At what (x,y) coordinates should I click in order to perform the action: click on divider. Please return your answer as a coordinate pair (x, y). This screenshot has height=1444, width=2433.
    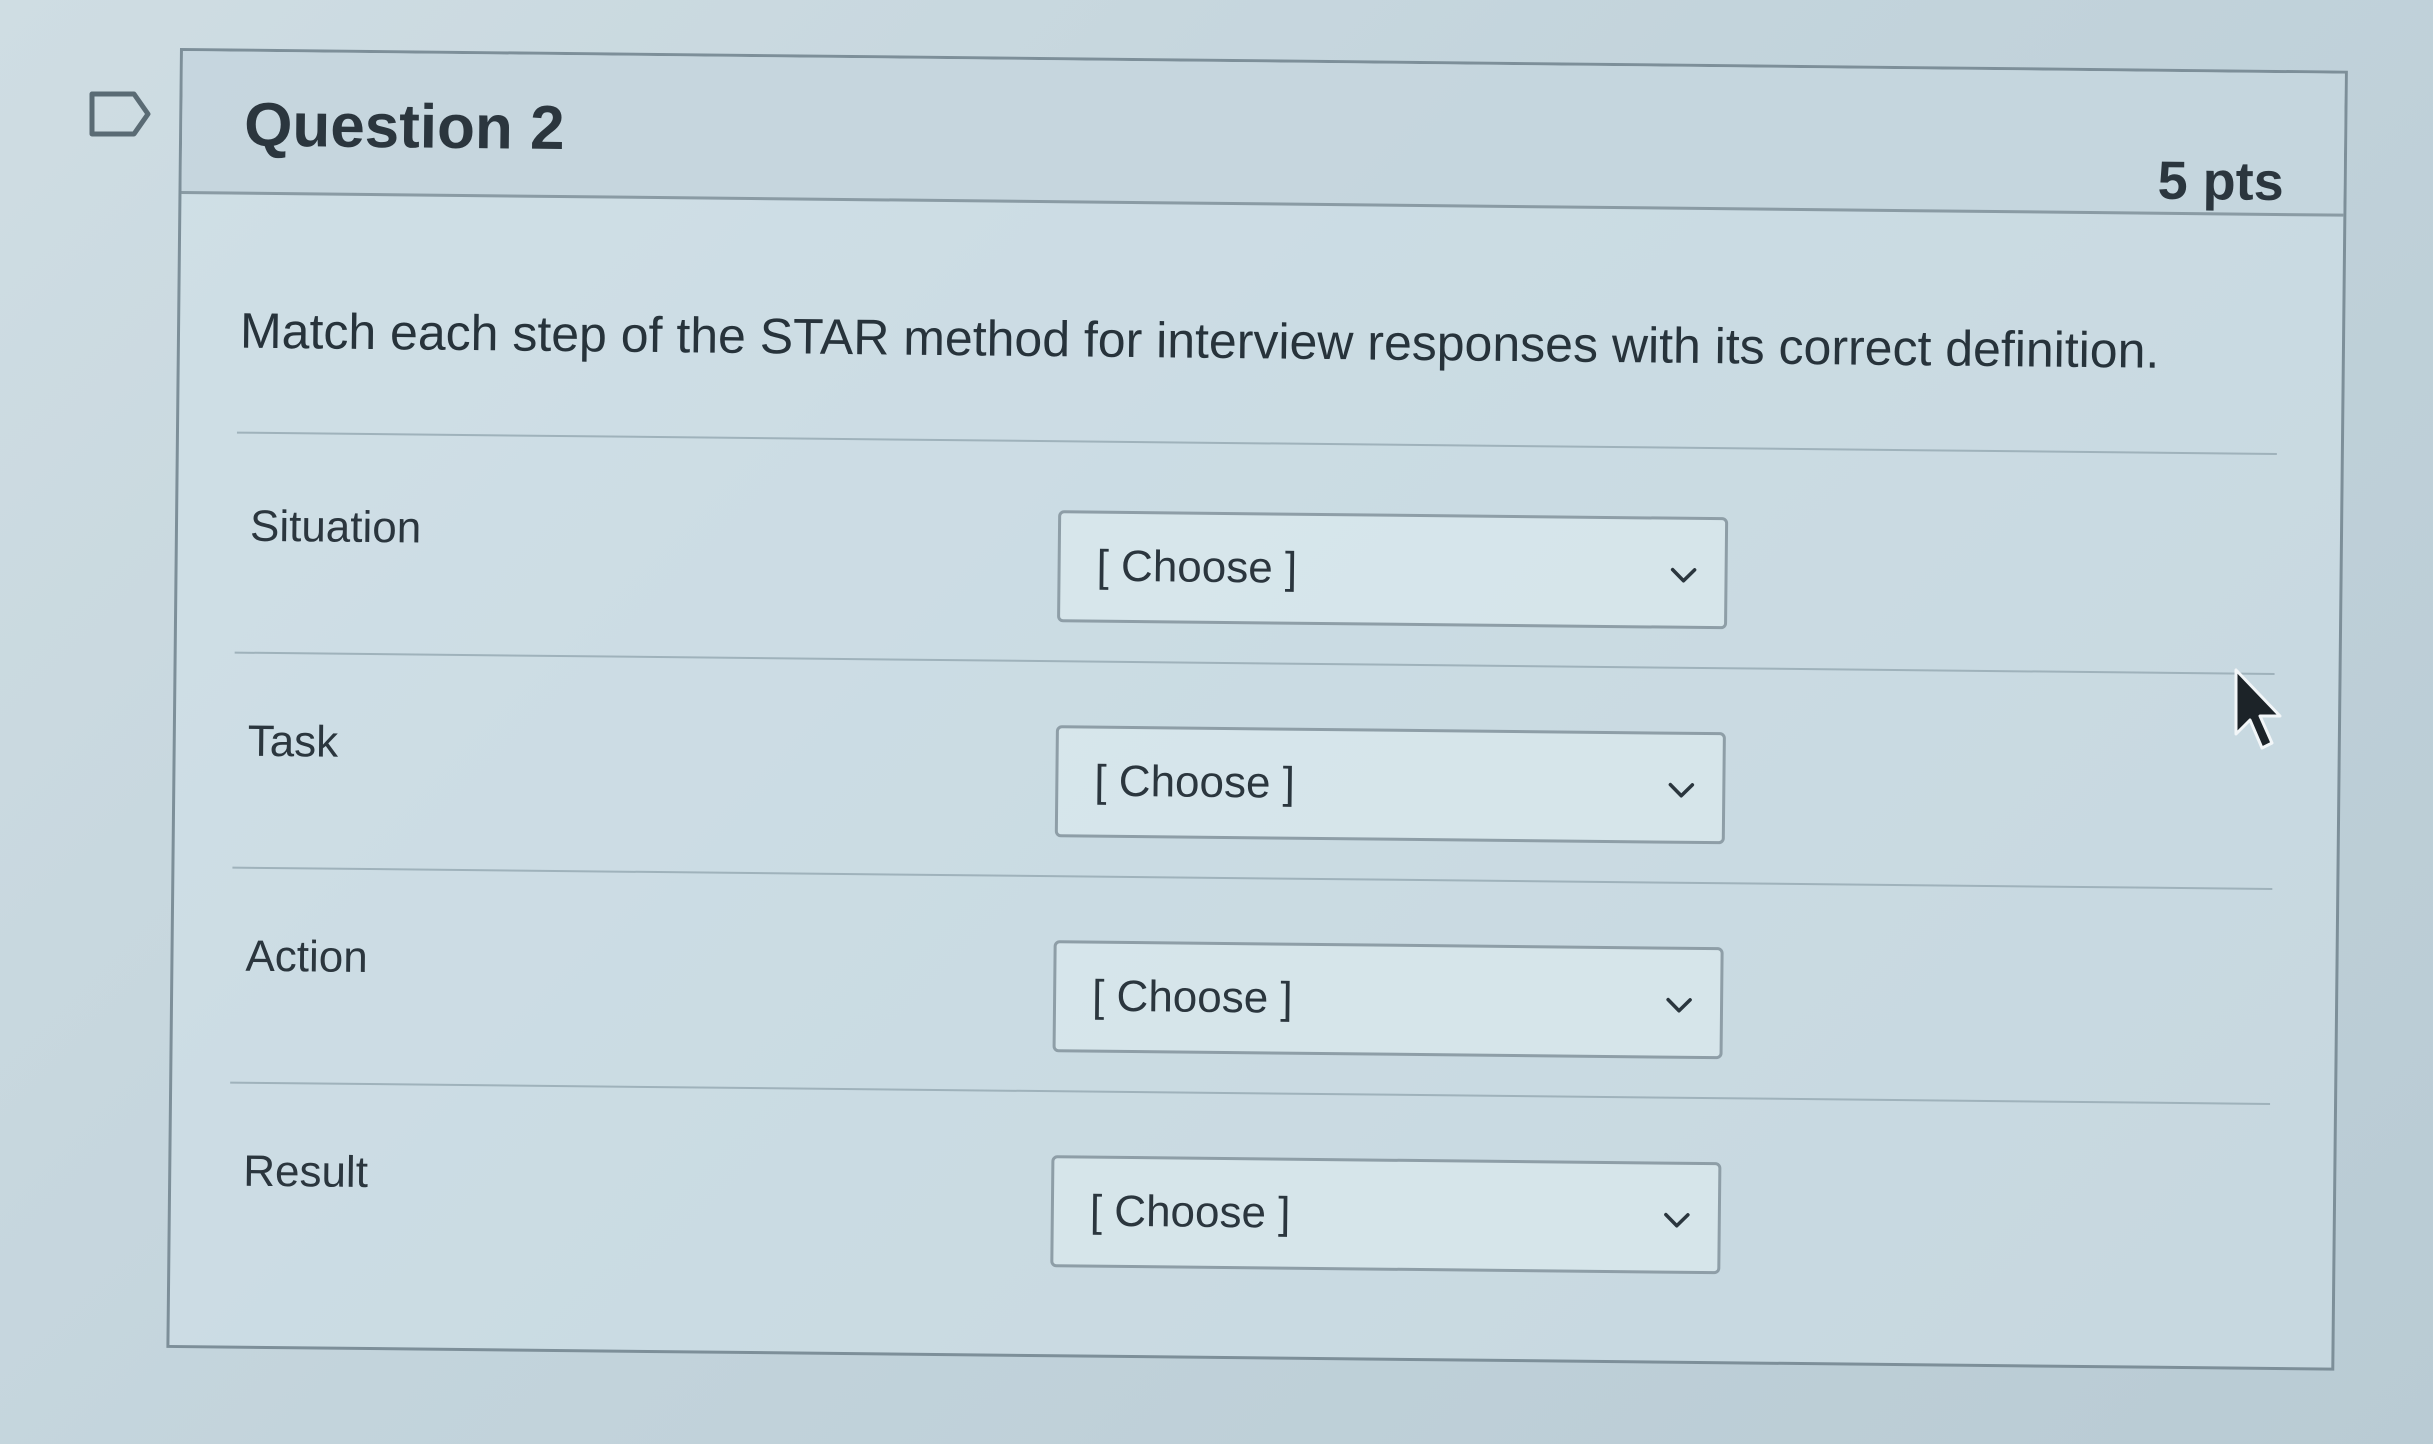
    Looking at the image, I should click on (1256, 443).